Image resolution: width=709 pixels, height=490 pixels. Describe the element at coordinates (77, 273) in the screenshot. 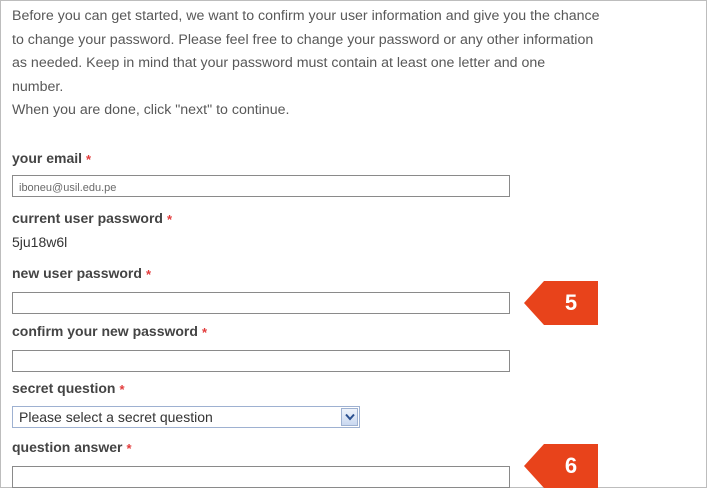

I see `new-password-label-text: new user password` at that location.